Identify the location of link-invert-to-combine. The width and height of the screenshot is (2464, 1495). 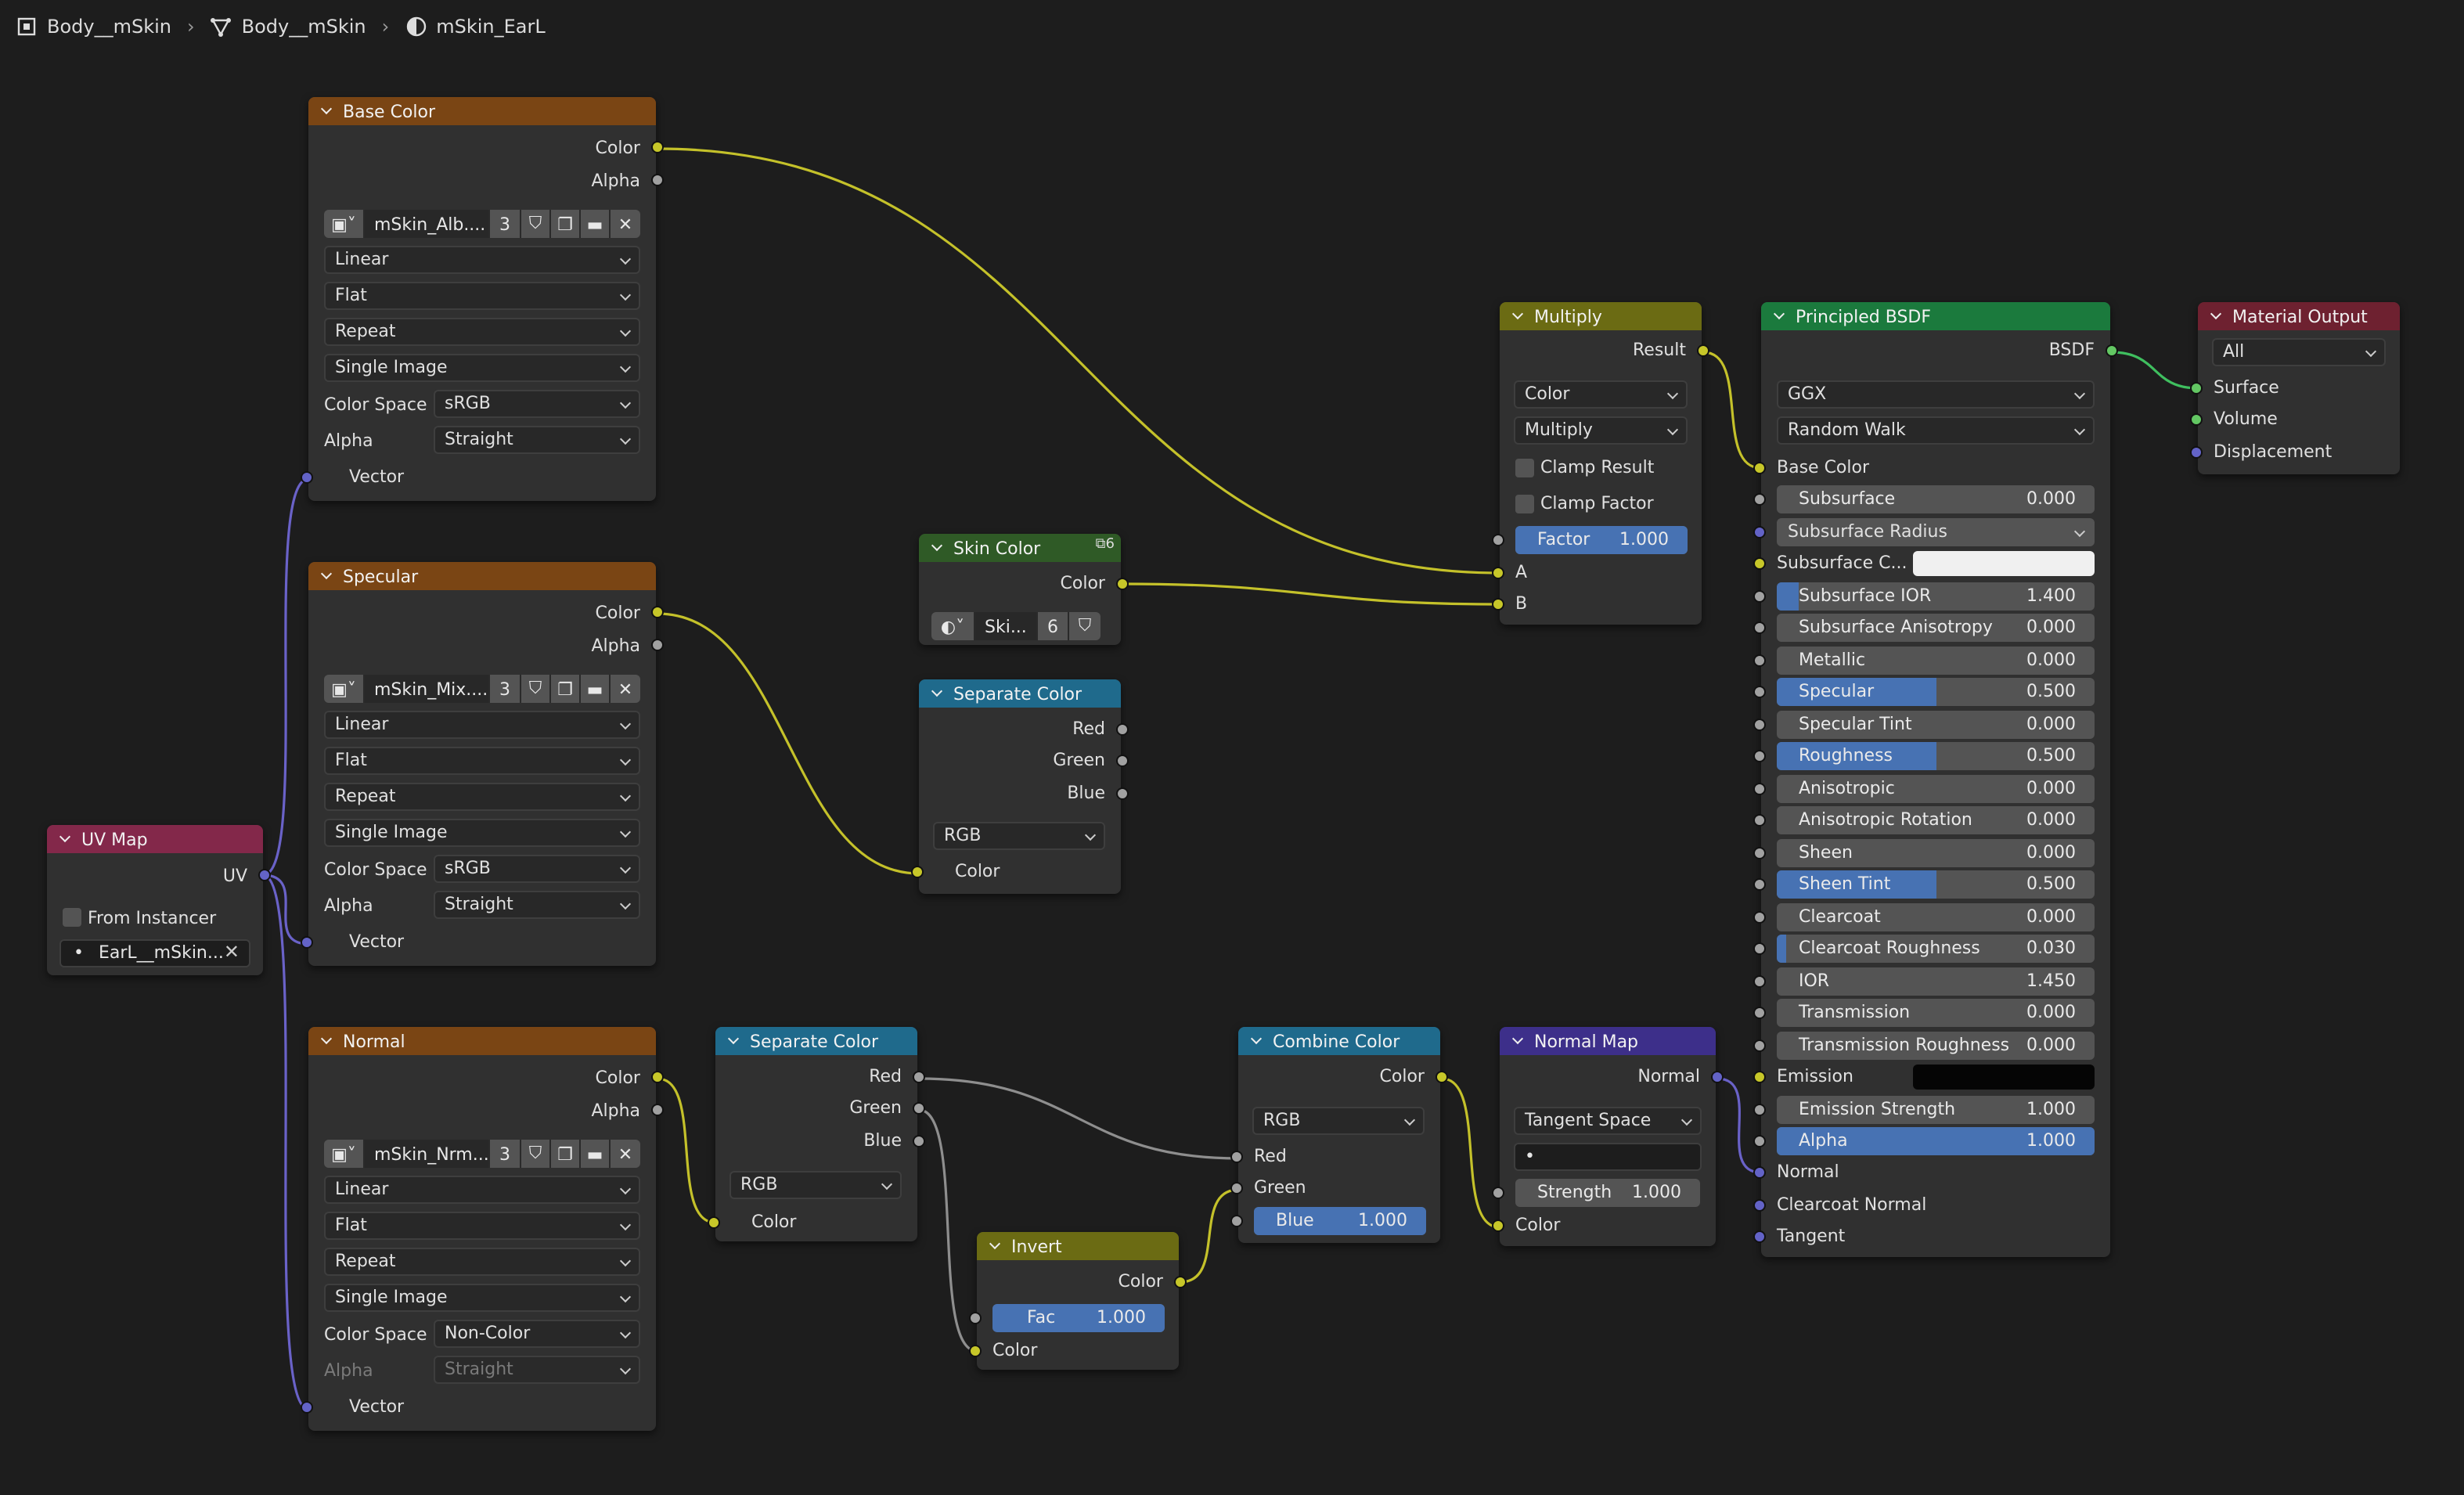
(1210, 1236).